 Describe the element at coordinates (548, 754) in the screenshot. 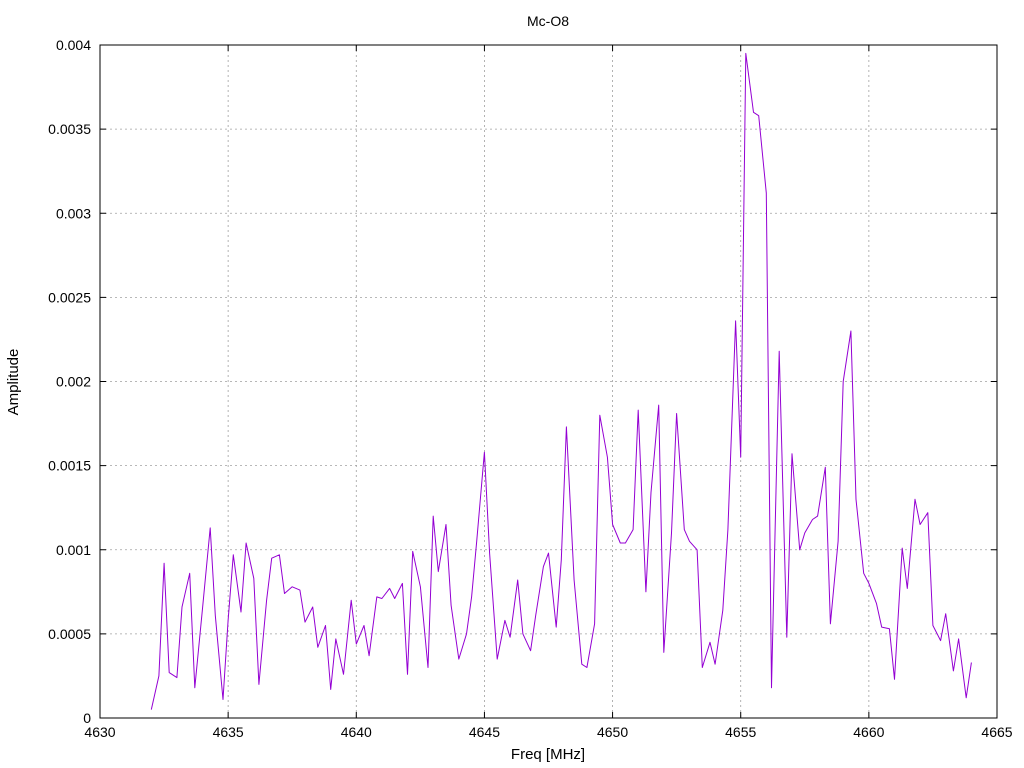

I see `x-axis-label: Freq [MHz]` at that location.